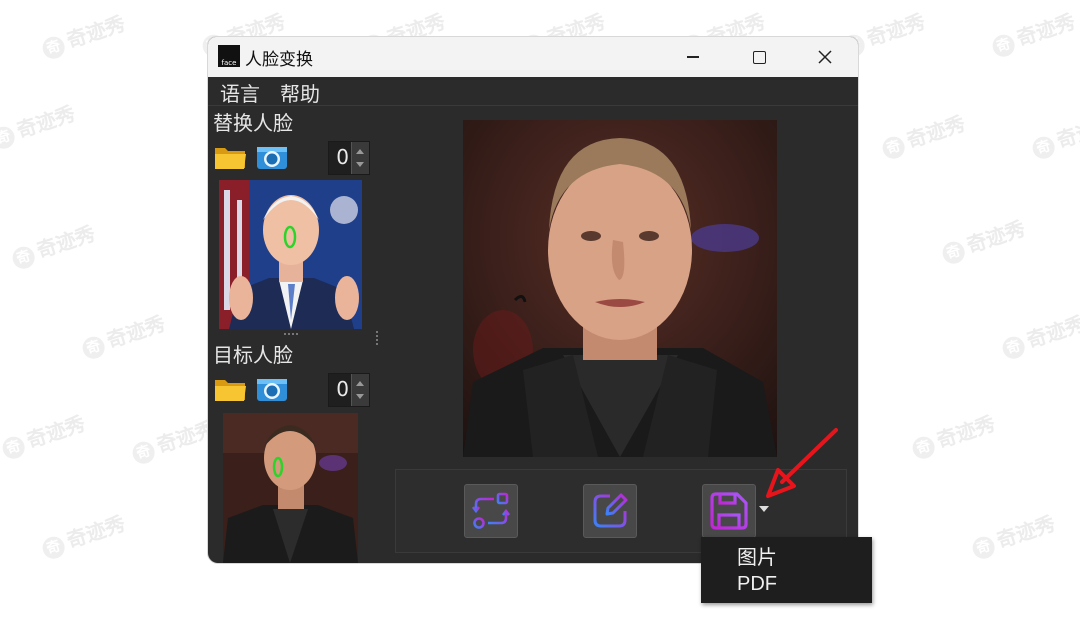  What do you see at coordinates (291, 335) in the screenshot?
I see `splitter-handle` at bounding box center [291, 335].